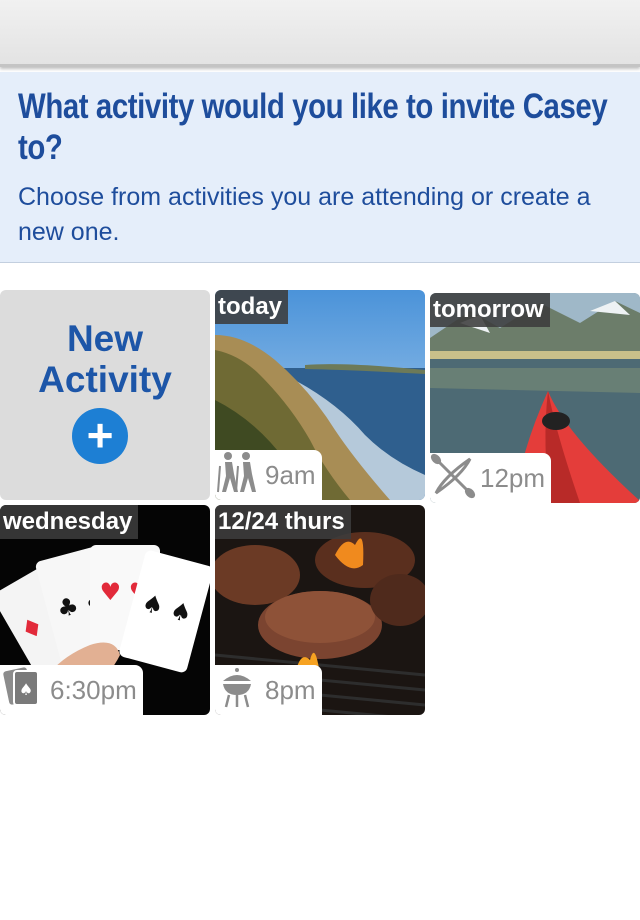 The height and width of the screenshot is (920, 640). I want to click on kayak-icon, so click(454, 477).